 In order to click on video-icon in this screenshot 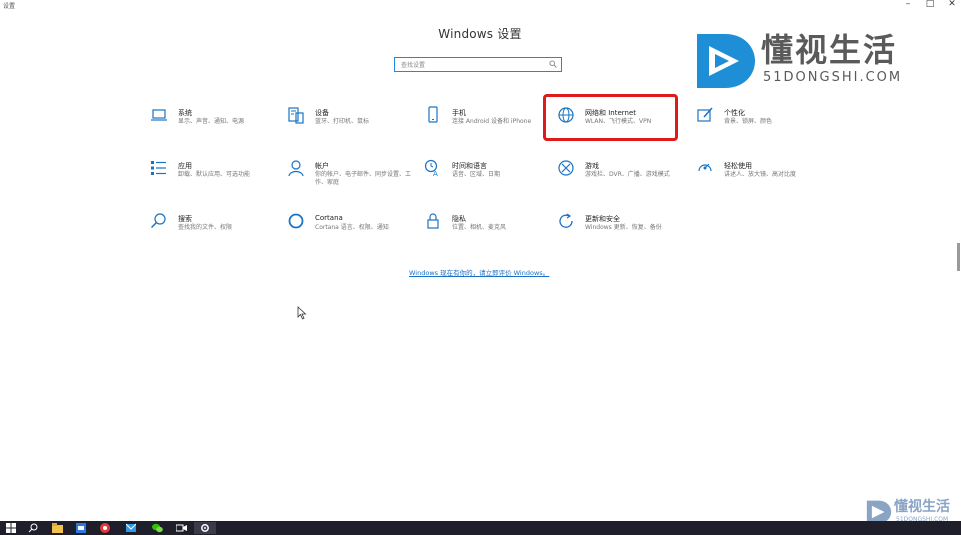, I will do `click(181, 528)`.